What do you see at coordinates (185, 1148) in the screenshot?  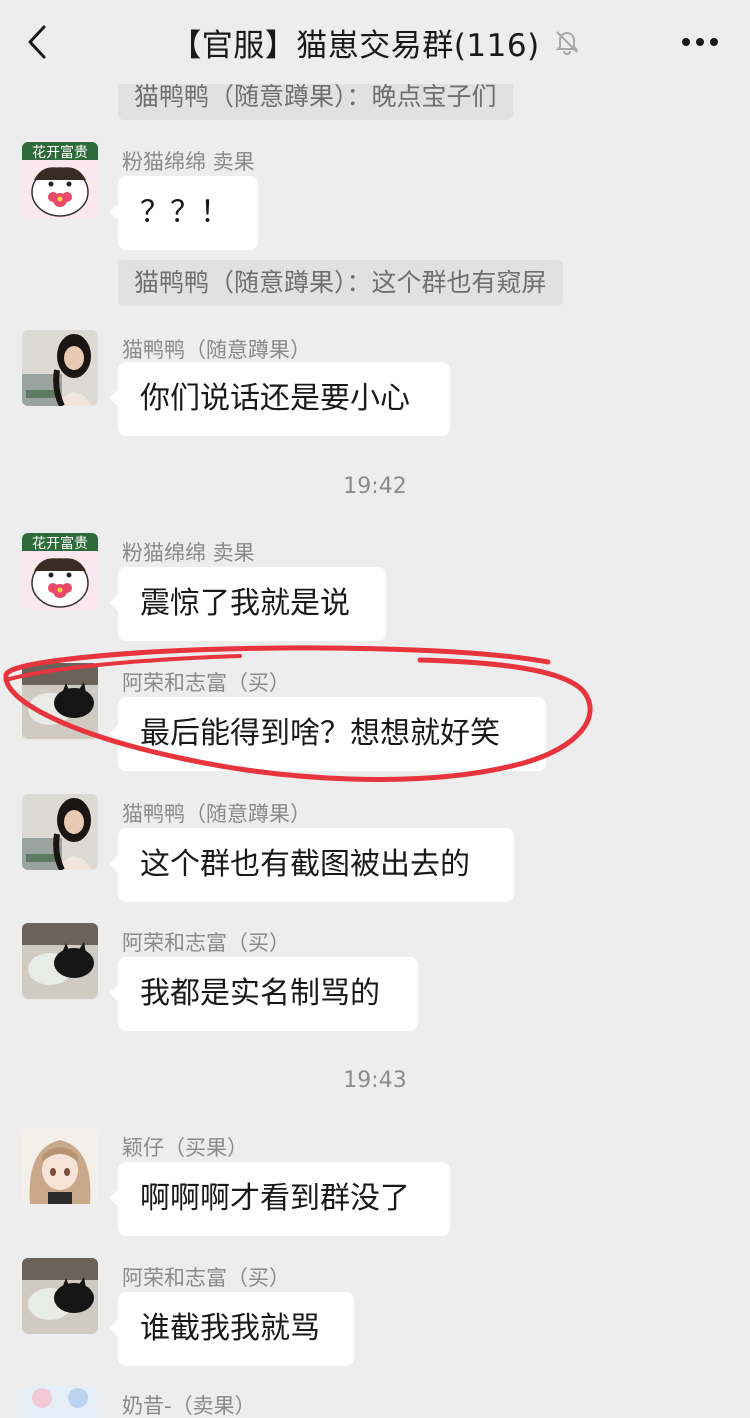 I see `sender-name: 颖仔（买果）` at bounding box center [185, 1148].